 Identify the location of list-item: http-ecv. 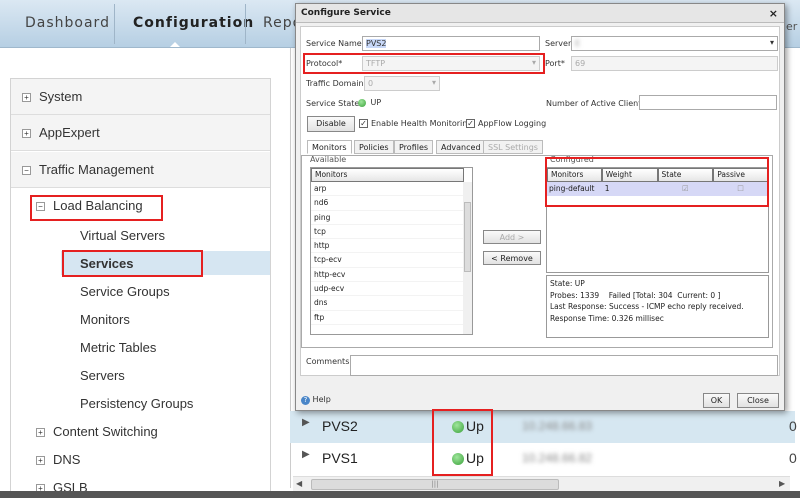
(387, 275).